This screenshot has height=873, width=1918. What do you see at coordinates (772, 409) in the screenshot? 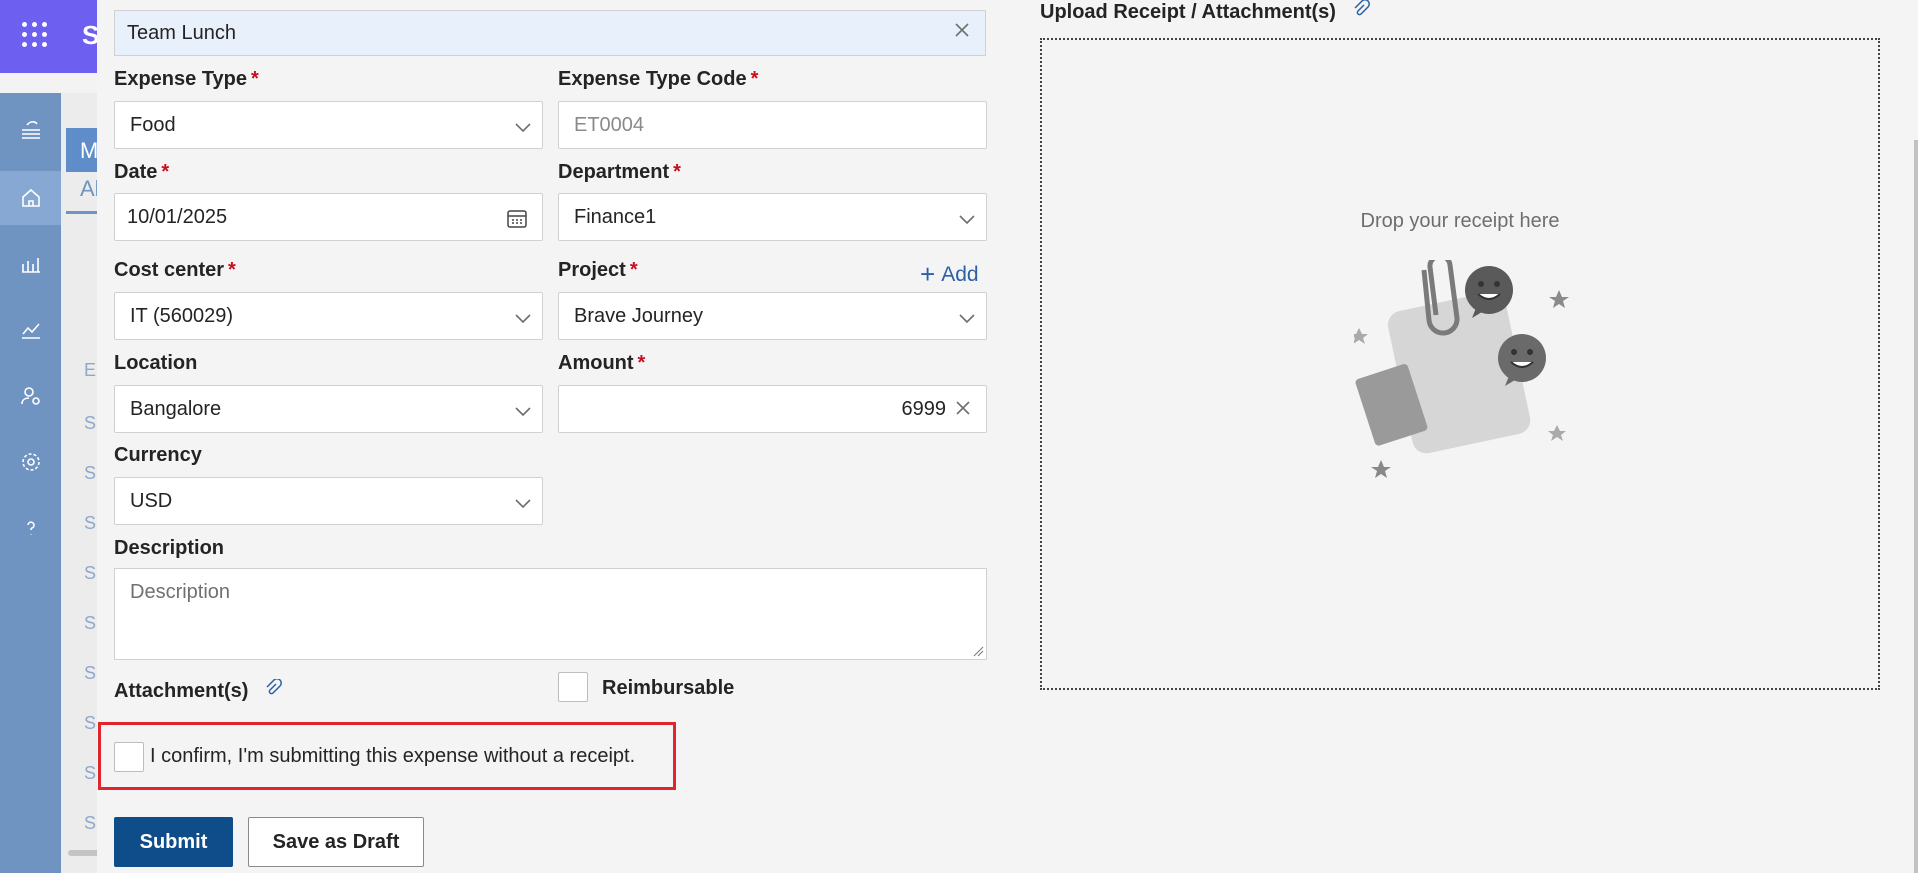
I see `amount-input: 6999` at bounding box center [772, 409].